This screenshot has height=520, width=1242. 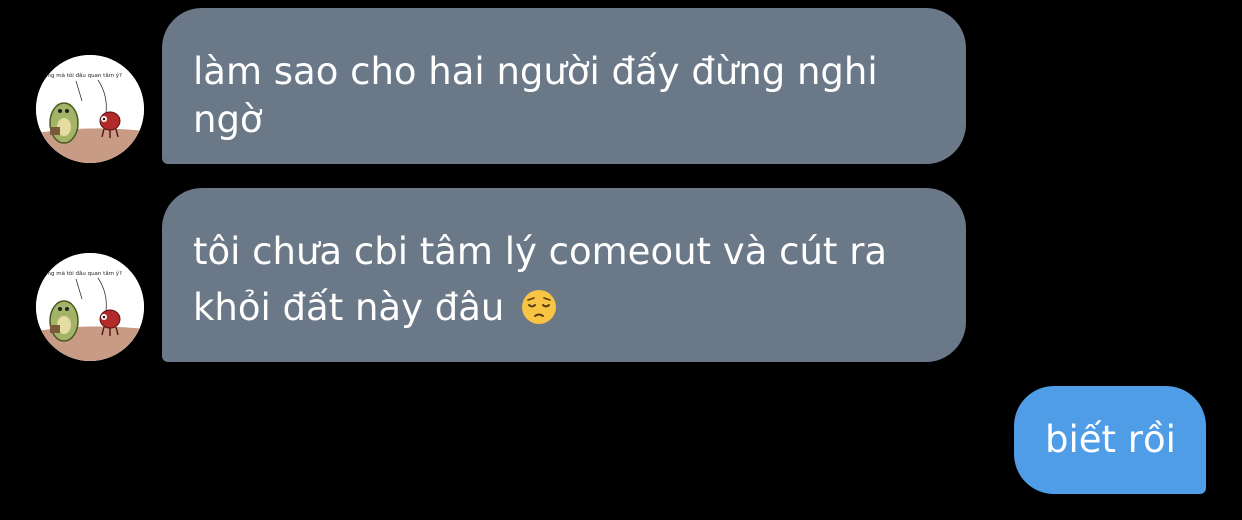 What do you see at coordinates (539, 314) in the screenshot?
I see `pensive-face-emoji` at bounding box center [539, 314].